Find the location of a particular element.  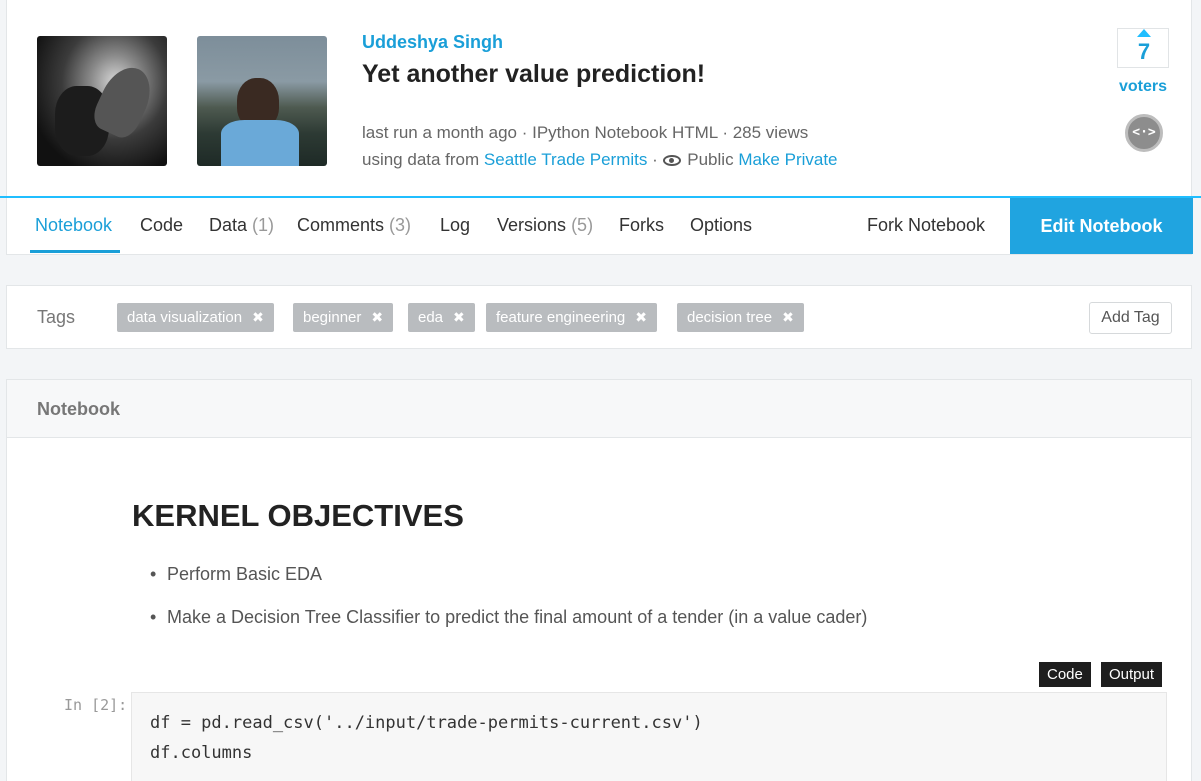

tab-code: Code is located at coordinates (161, 225).